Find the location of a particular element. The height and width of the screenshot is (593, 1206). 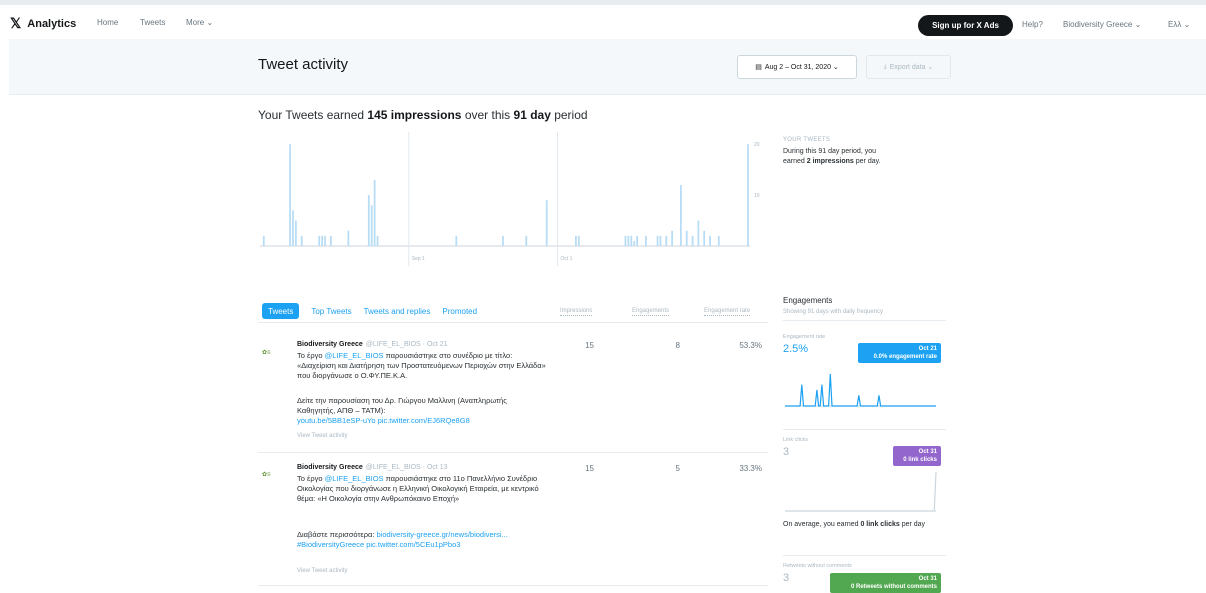

engagement-rate-sparkline is located at coordinates (860, 389).